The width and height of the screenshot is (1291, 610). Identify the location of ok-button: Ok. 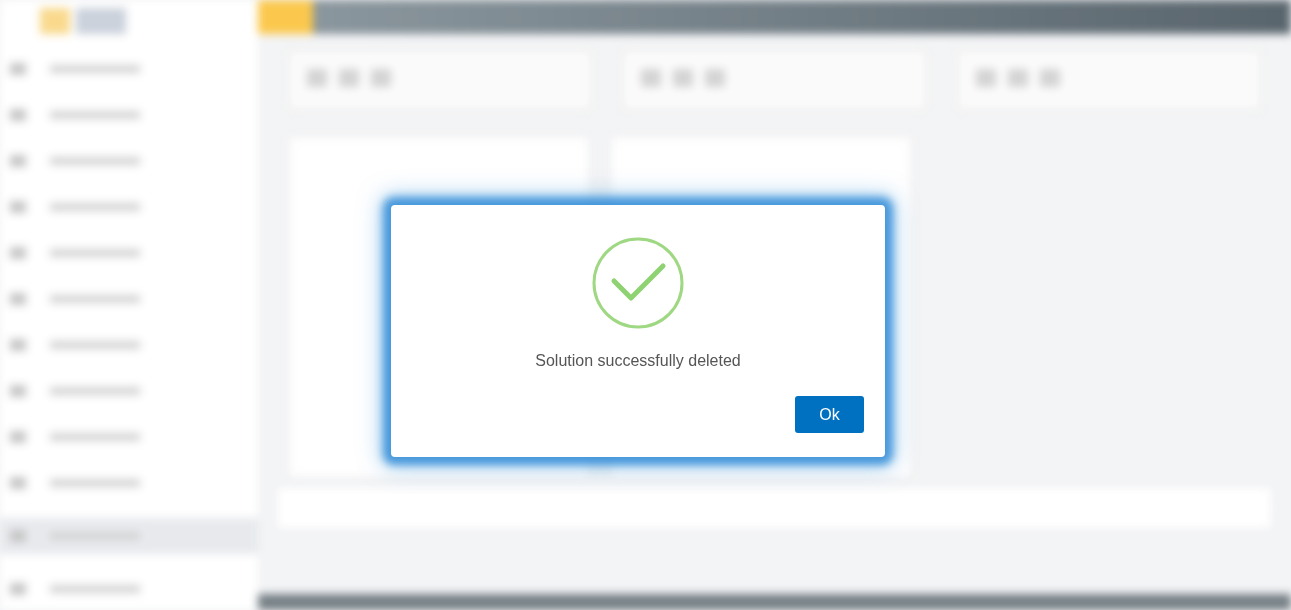
(829, 414).